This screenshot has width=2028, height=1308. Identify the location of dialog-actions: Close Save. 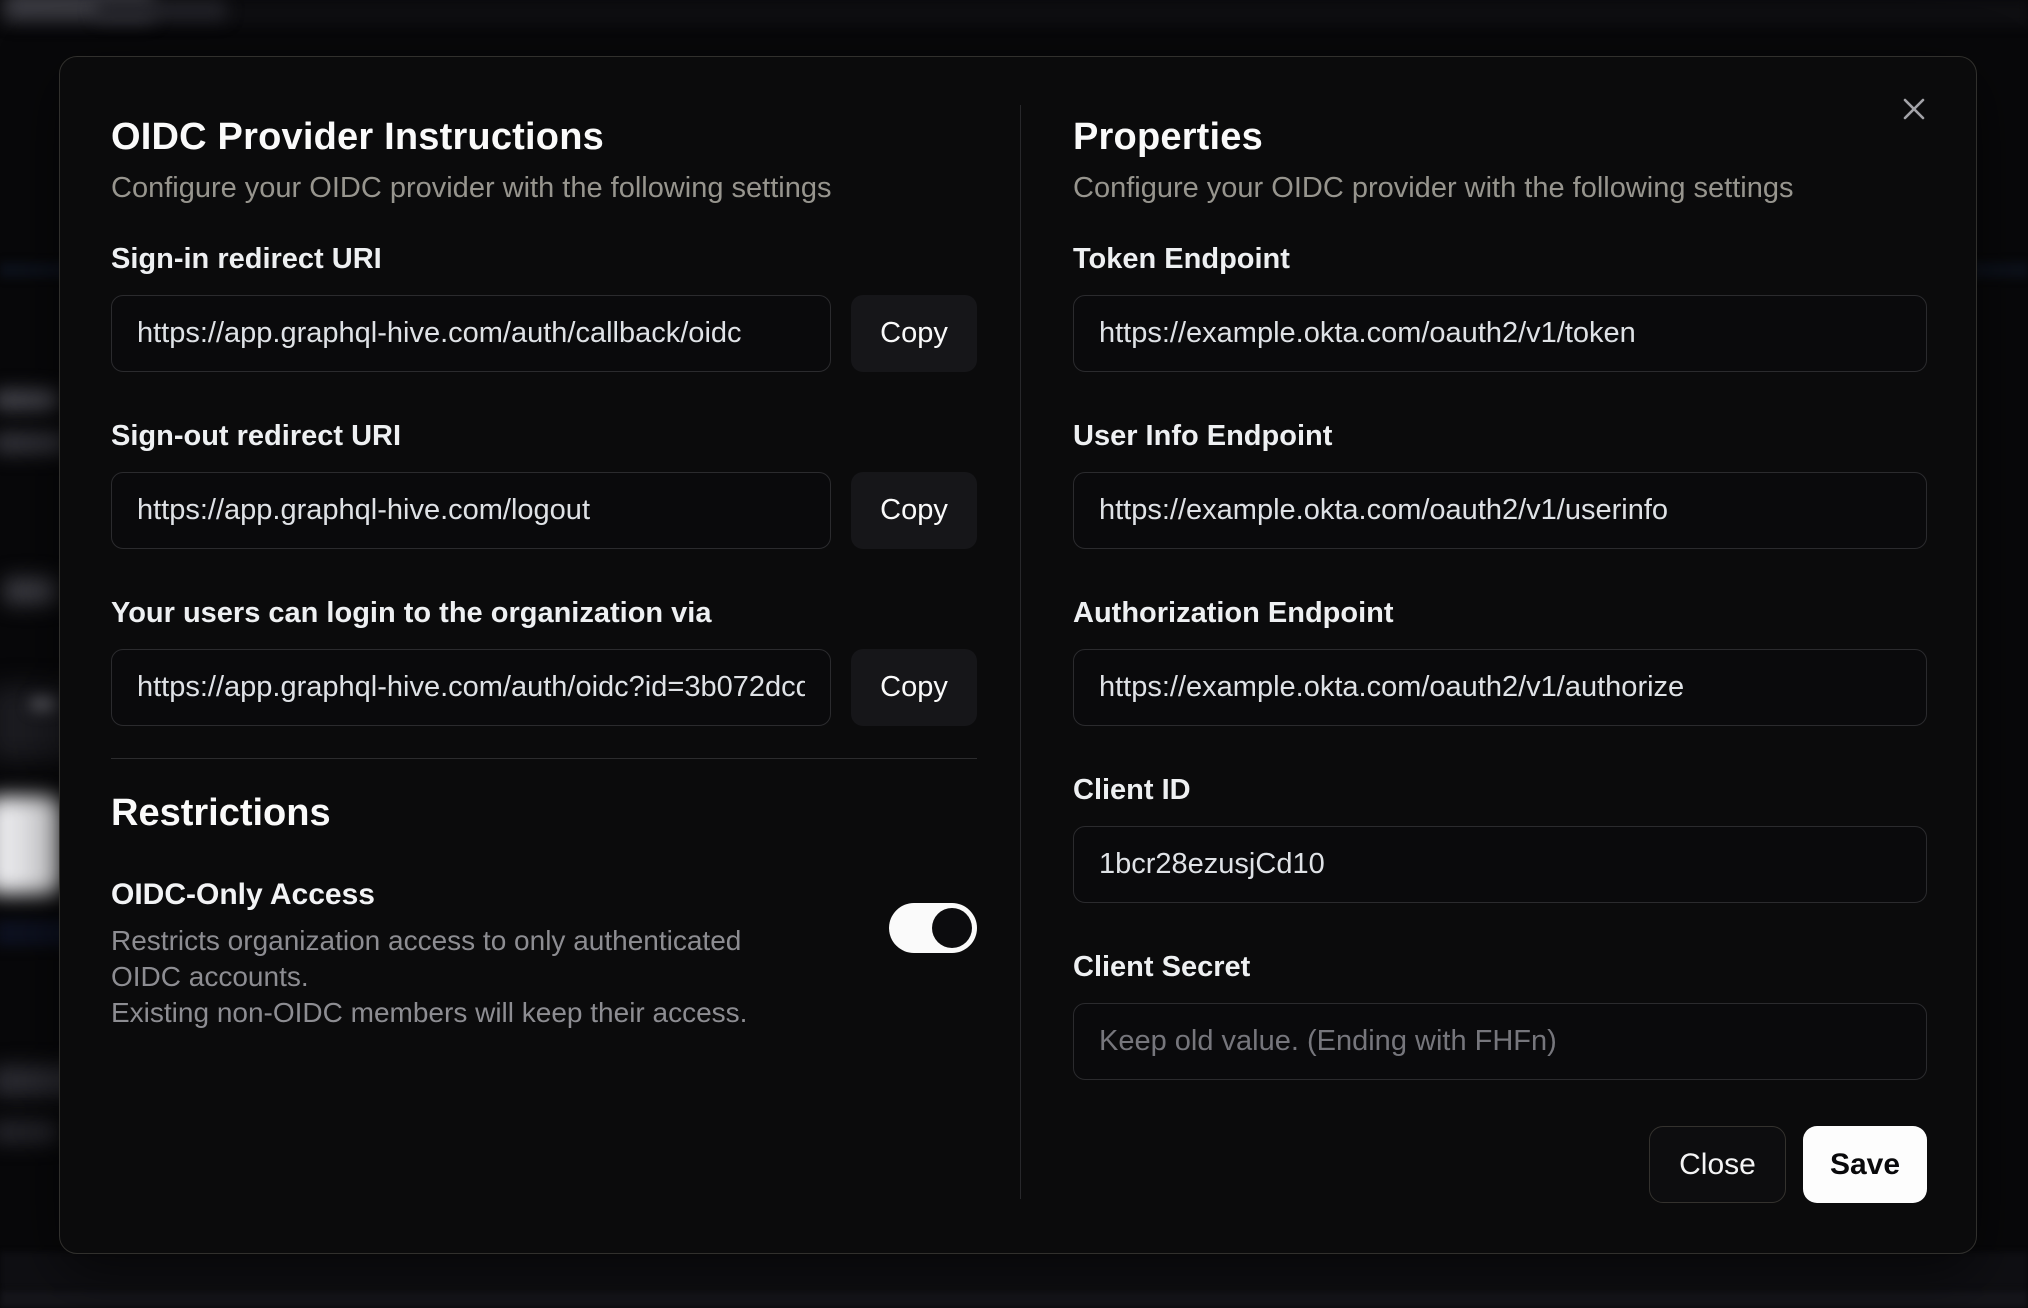
(1500, 1164).